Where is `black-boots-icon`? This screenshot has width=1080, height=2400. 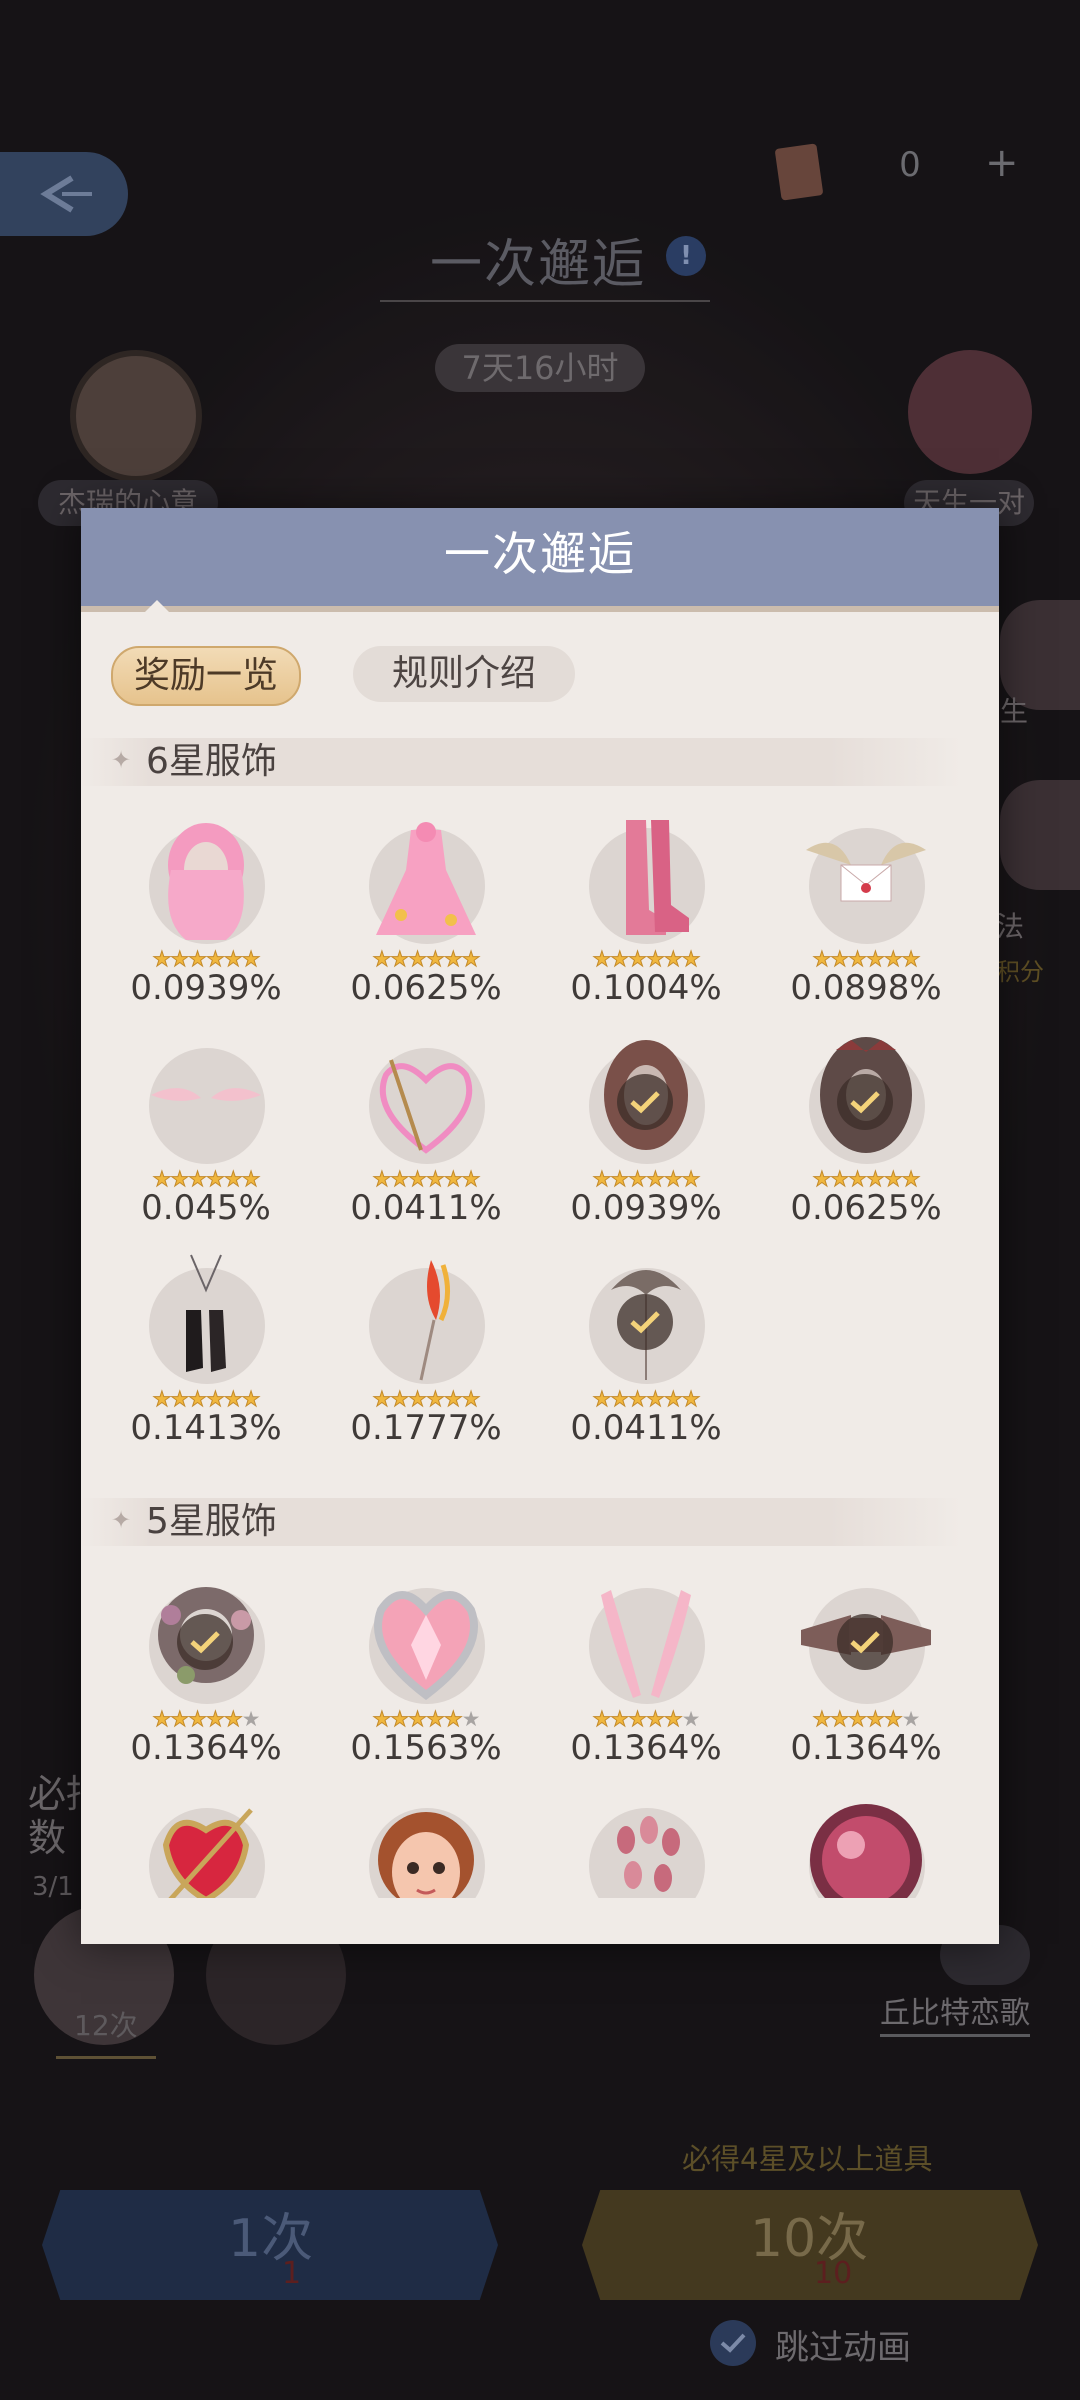
black-boots-icon is located at coordinates (206, 1313).